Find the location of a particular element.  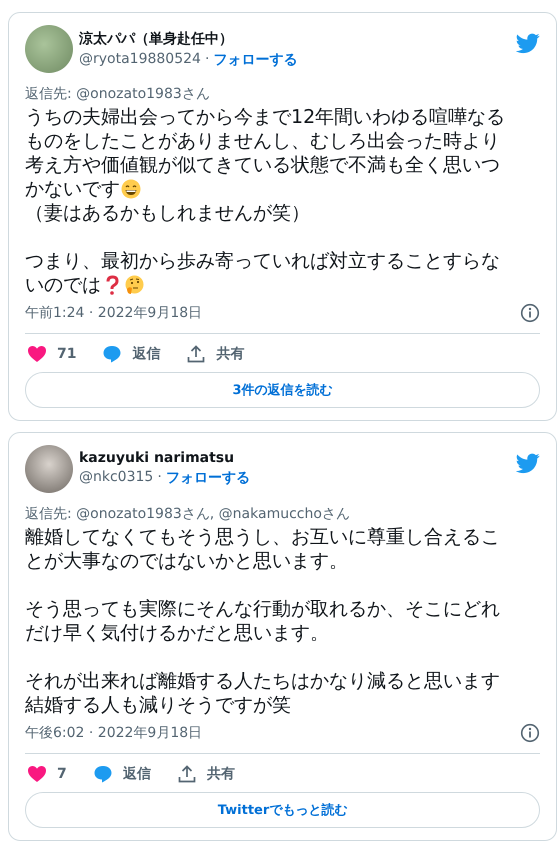

tweet-text: いのでは is located at coordinates (63, 285).